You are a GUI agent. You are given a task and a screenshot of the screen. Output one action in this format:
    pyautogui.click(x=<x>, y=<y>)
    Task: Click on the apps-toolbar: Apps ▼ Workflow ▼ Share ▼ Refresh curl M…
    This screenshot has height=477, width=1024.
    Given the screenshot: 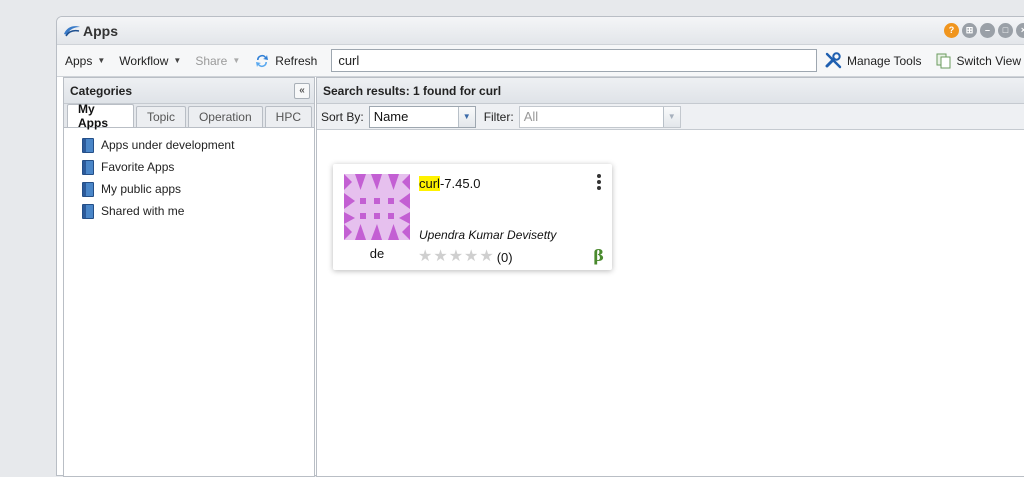 What is the action you would take?
    pyautogui.click(x=540, y=61)
    